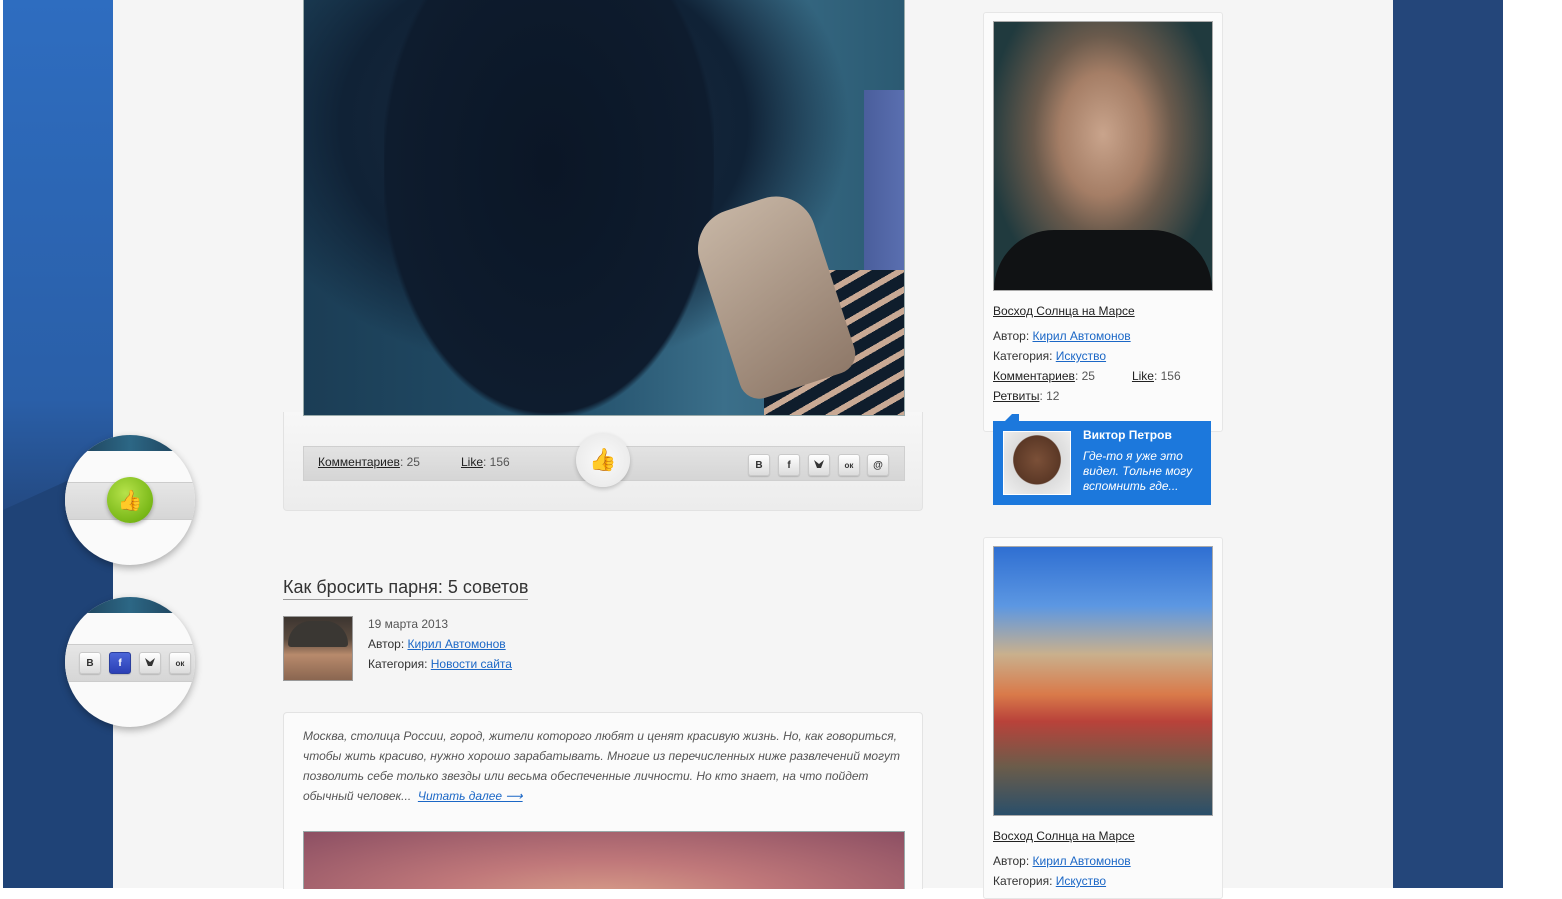  I want to click on vk-share-button: В, so click(759, 465).